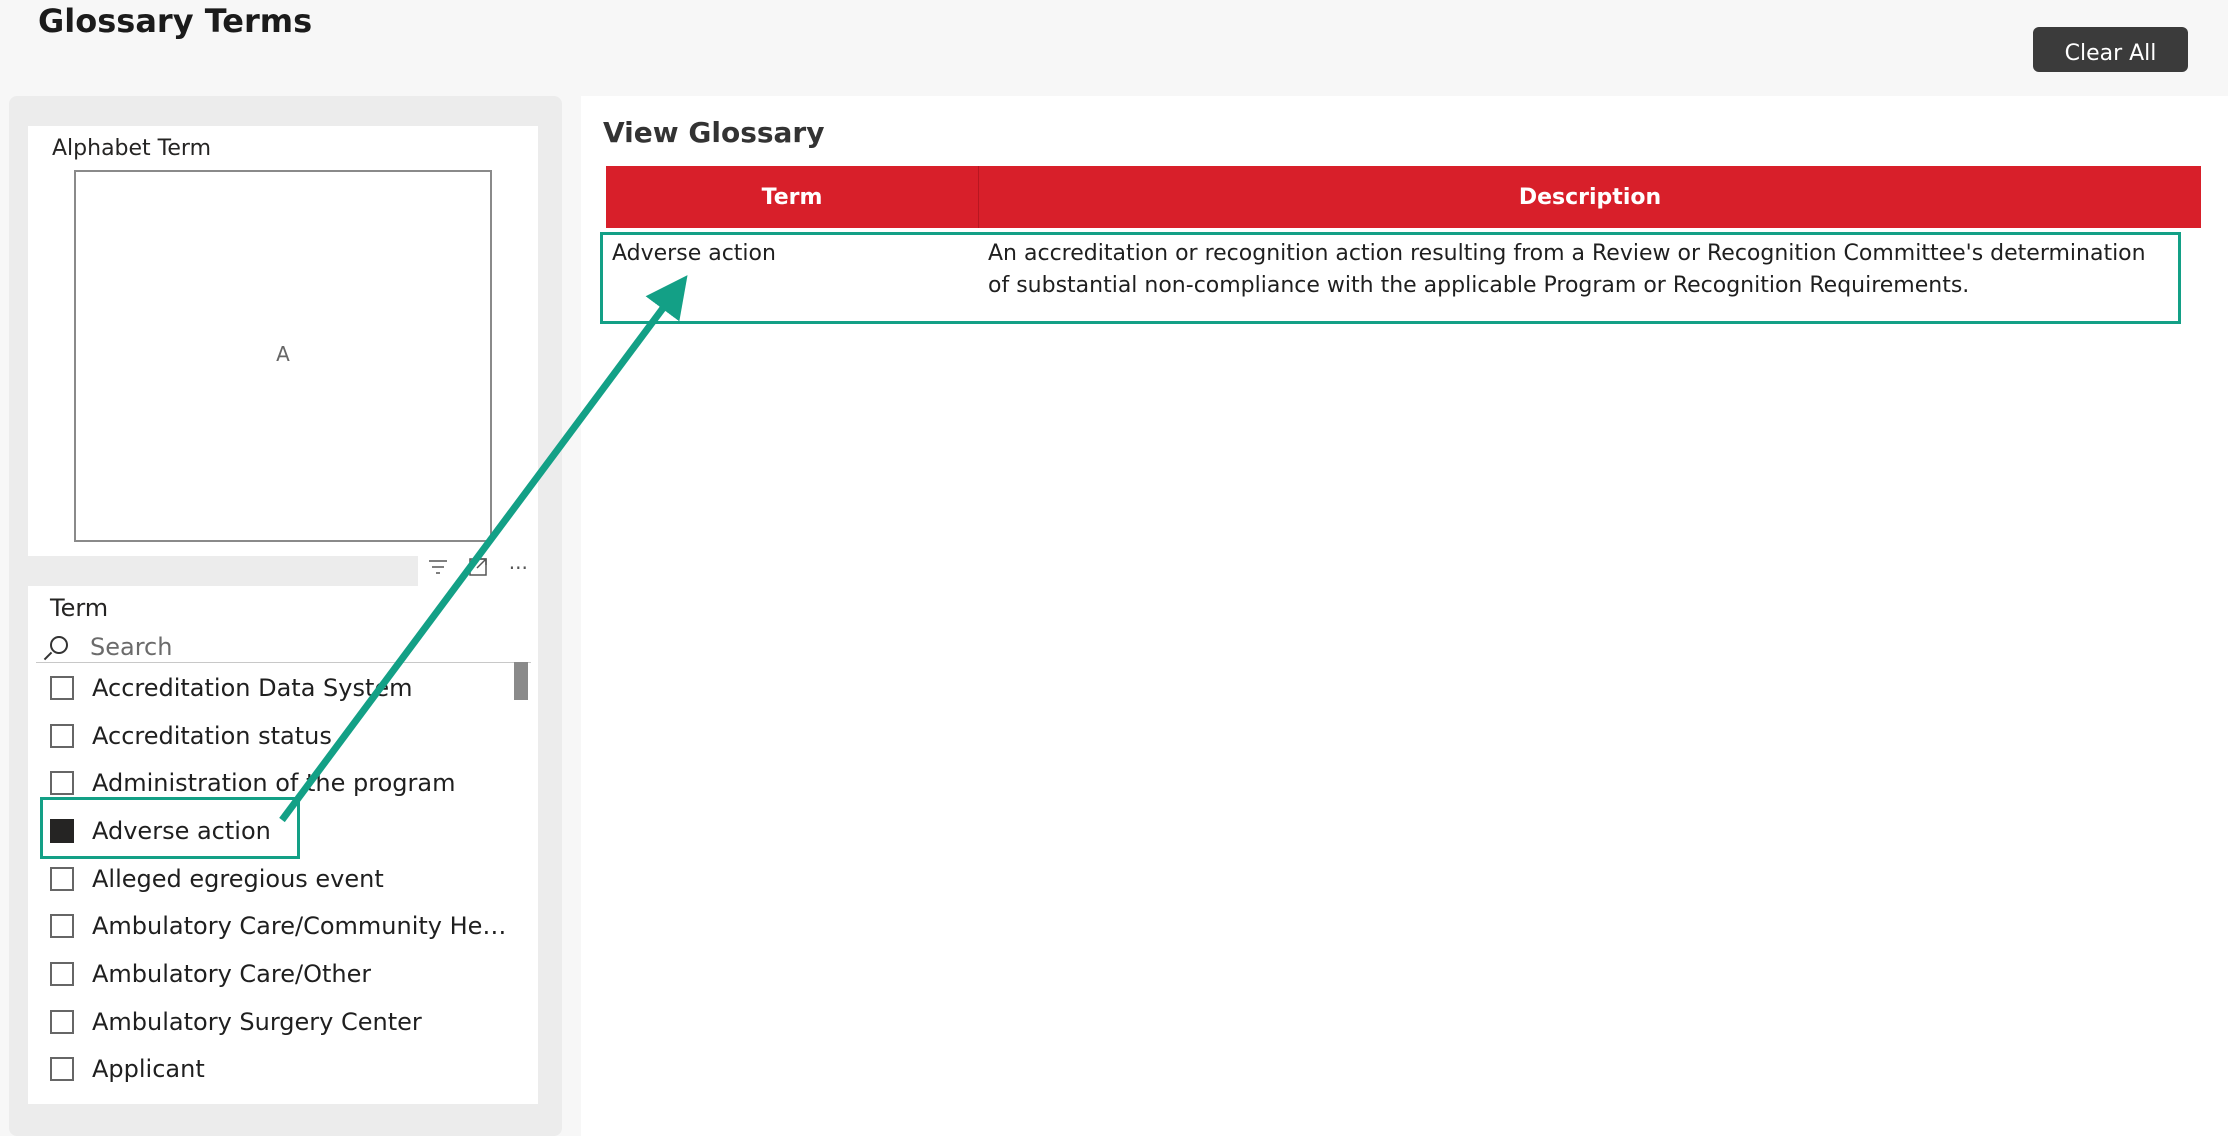 This screenshot has width=2228, height=1136. Describe the element at coordinates (694, 253) in the screenshot. I see `cell-term: Adverse action` at that location.